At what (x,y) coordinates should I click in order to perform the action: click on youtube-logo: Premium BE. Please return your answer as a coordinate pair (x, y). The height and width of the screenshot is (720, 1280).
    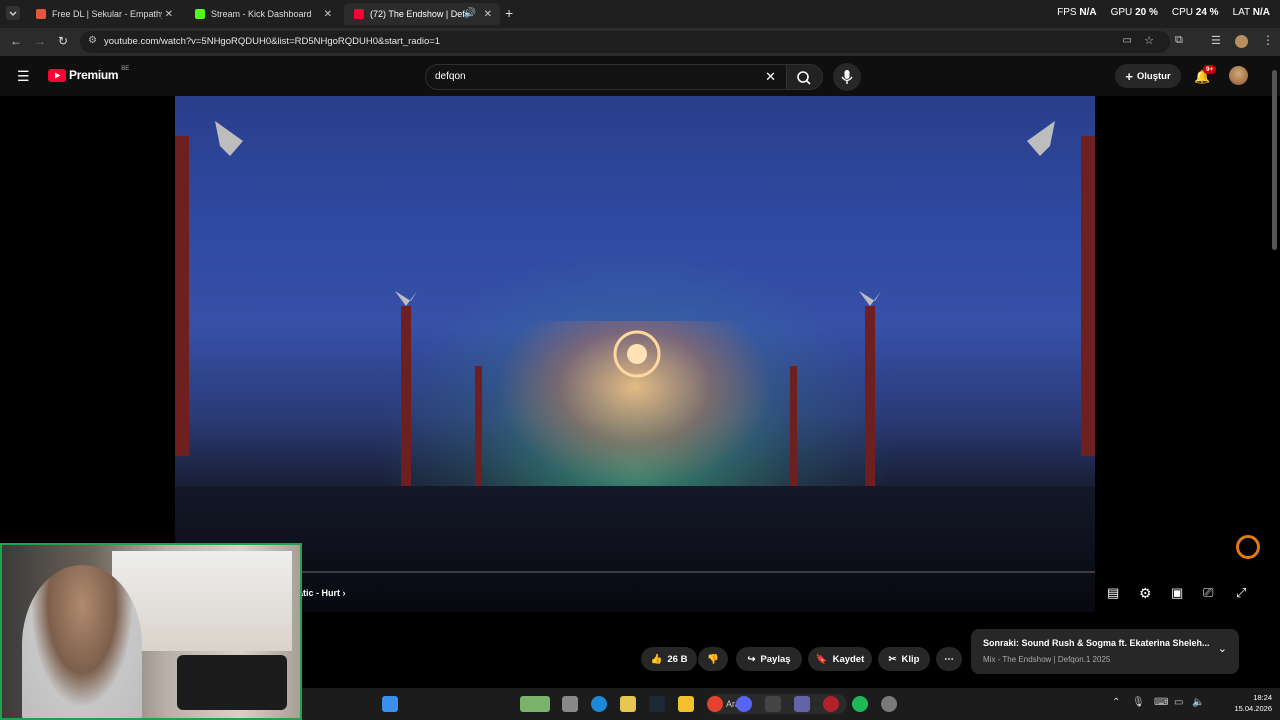
    Looking at the image, I should click on (88, 74).